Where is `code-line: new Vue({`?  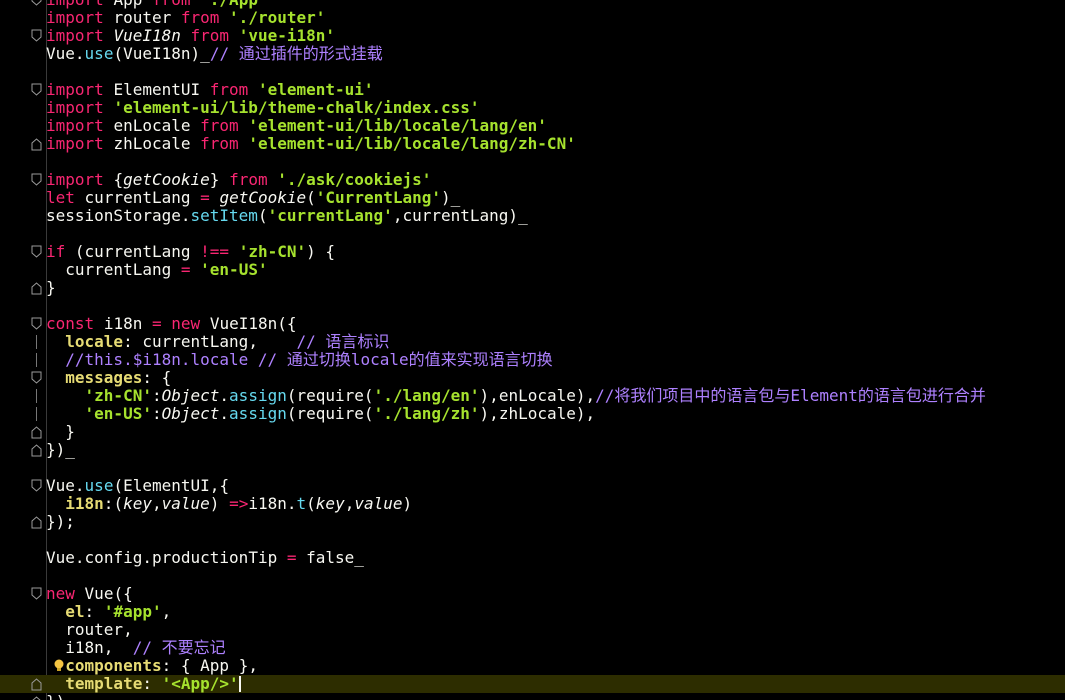 code-line: new Vue({ is located at coordinates (532, 594).